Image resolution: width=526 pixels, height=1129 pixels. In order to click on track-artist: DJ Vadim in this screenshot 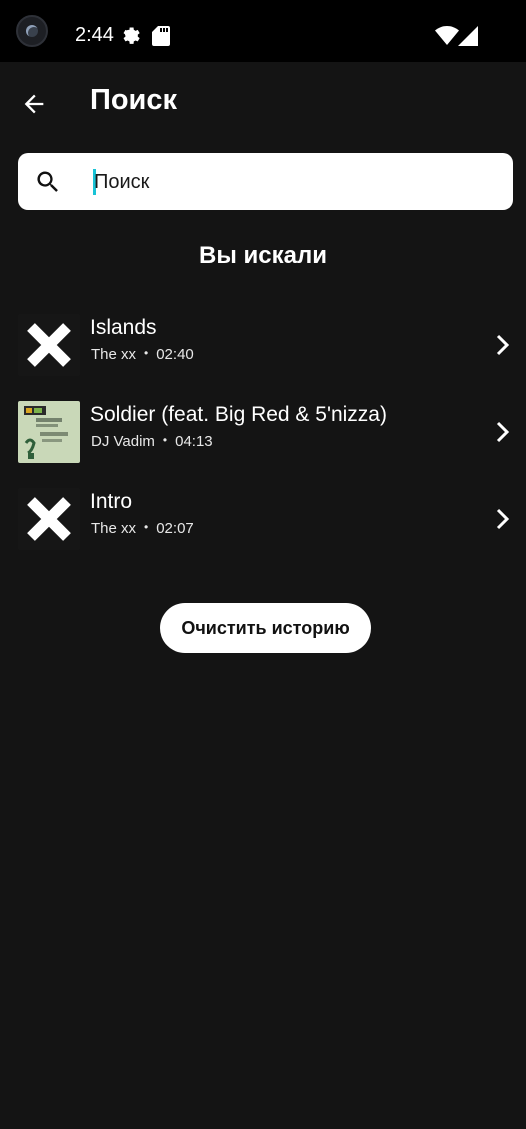, I will do `click(123, 441)`.